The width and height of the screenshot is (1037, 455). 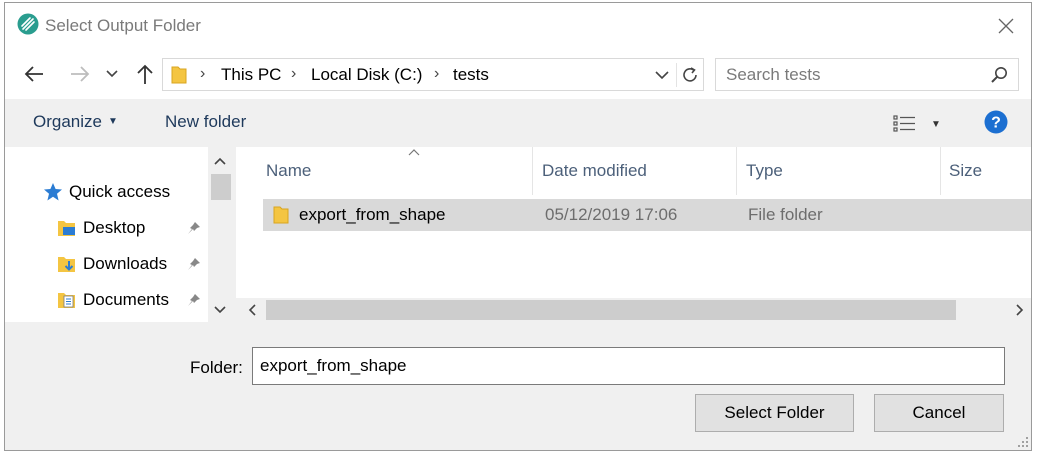 I want to click on folder-label: Folder:, so click(x=216, y=367).